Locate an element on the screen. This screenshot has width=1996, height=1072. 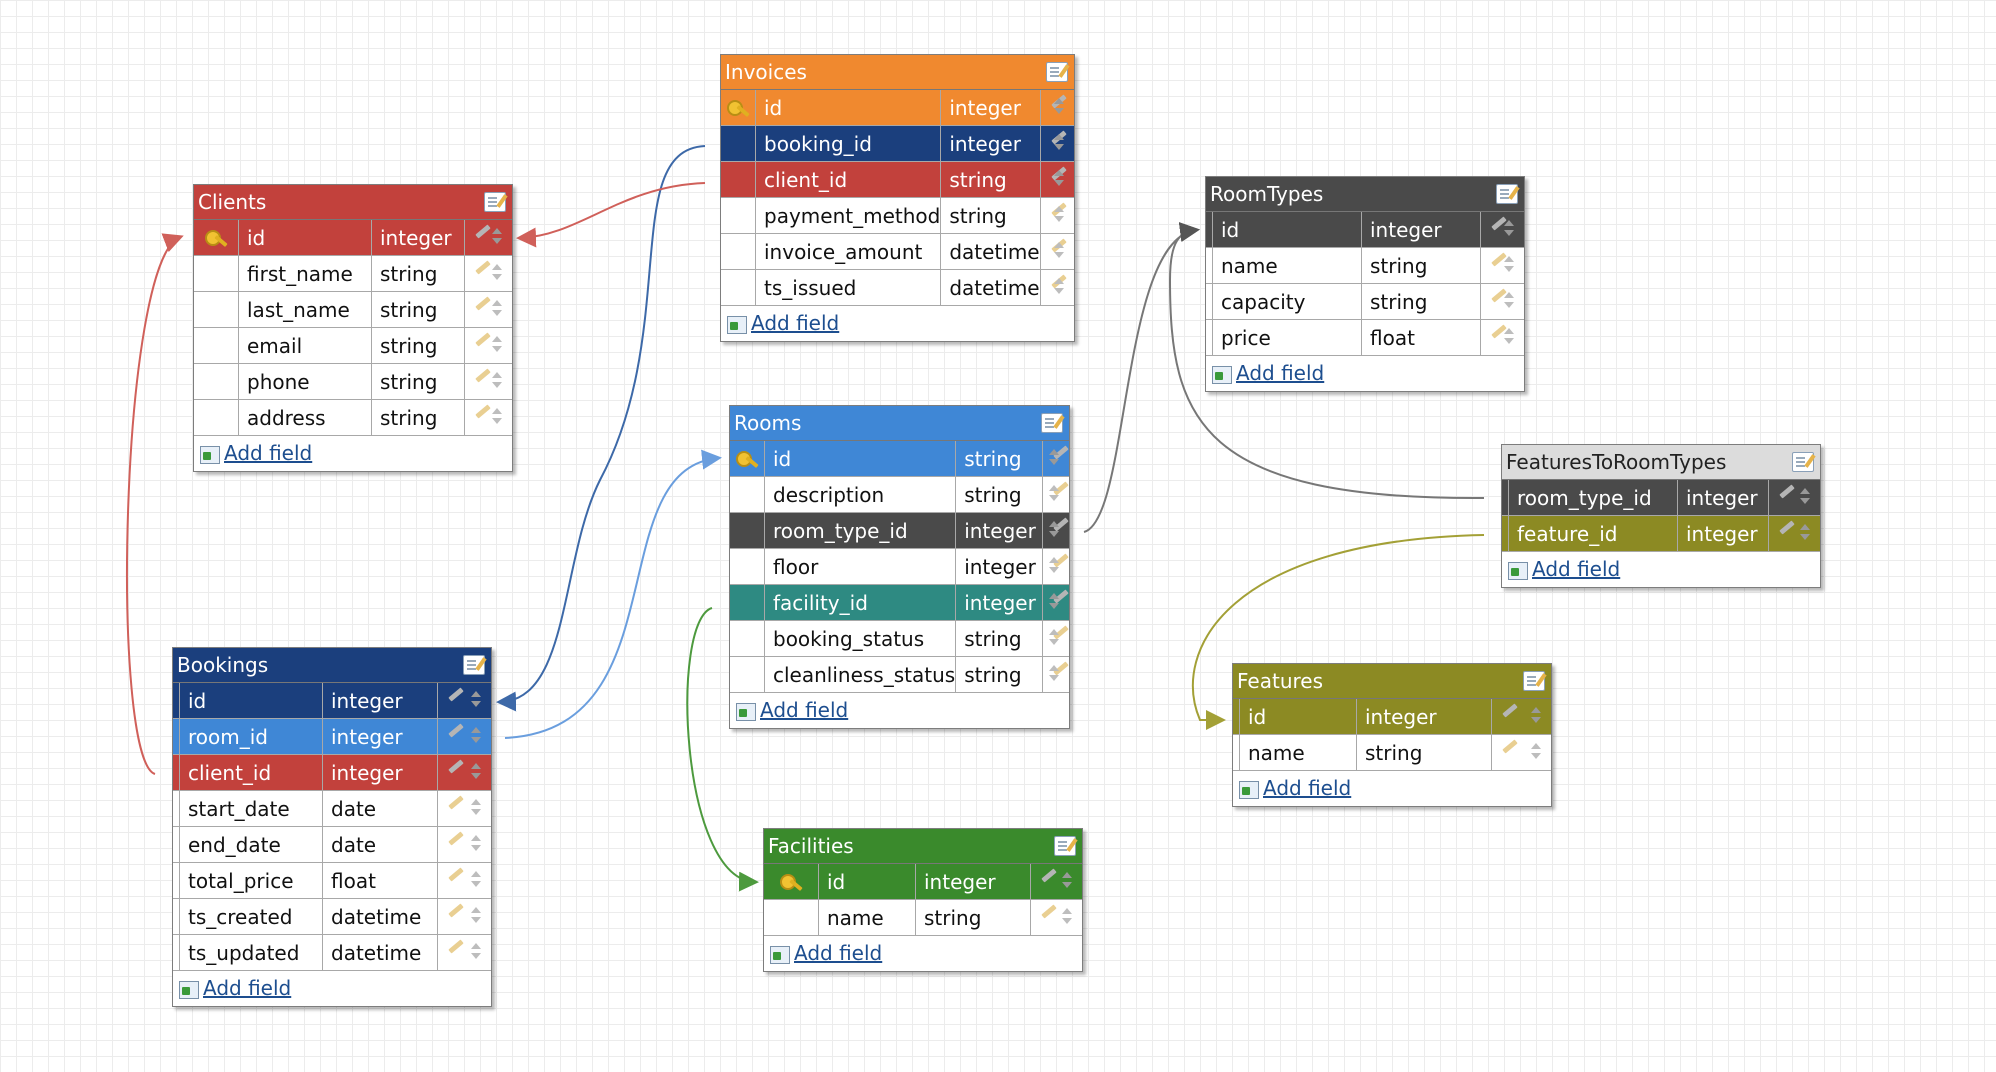
field-row: ts_updated datetime is located at coordinates (332, 952).